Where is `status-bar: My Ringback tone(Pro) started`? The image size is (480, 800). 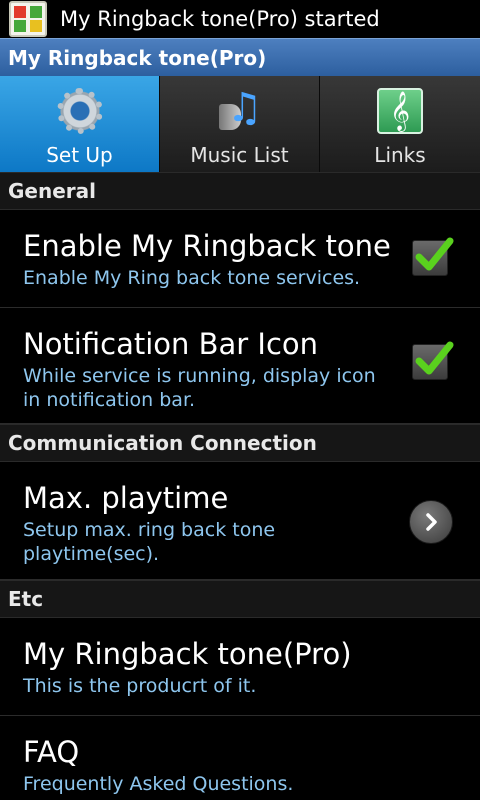
status-bar: My Ringback tone(Pro) started is located at coordinates (240, 19).